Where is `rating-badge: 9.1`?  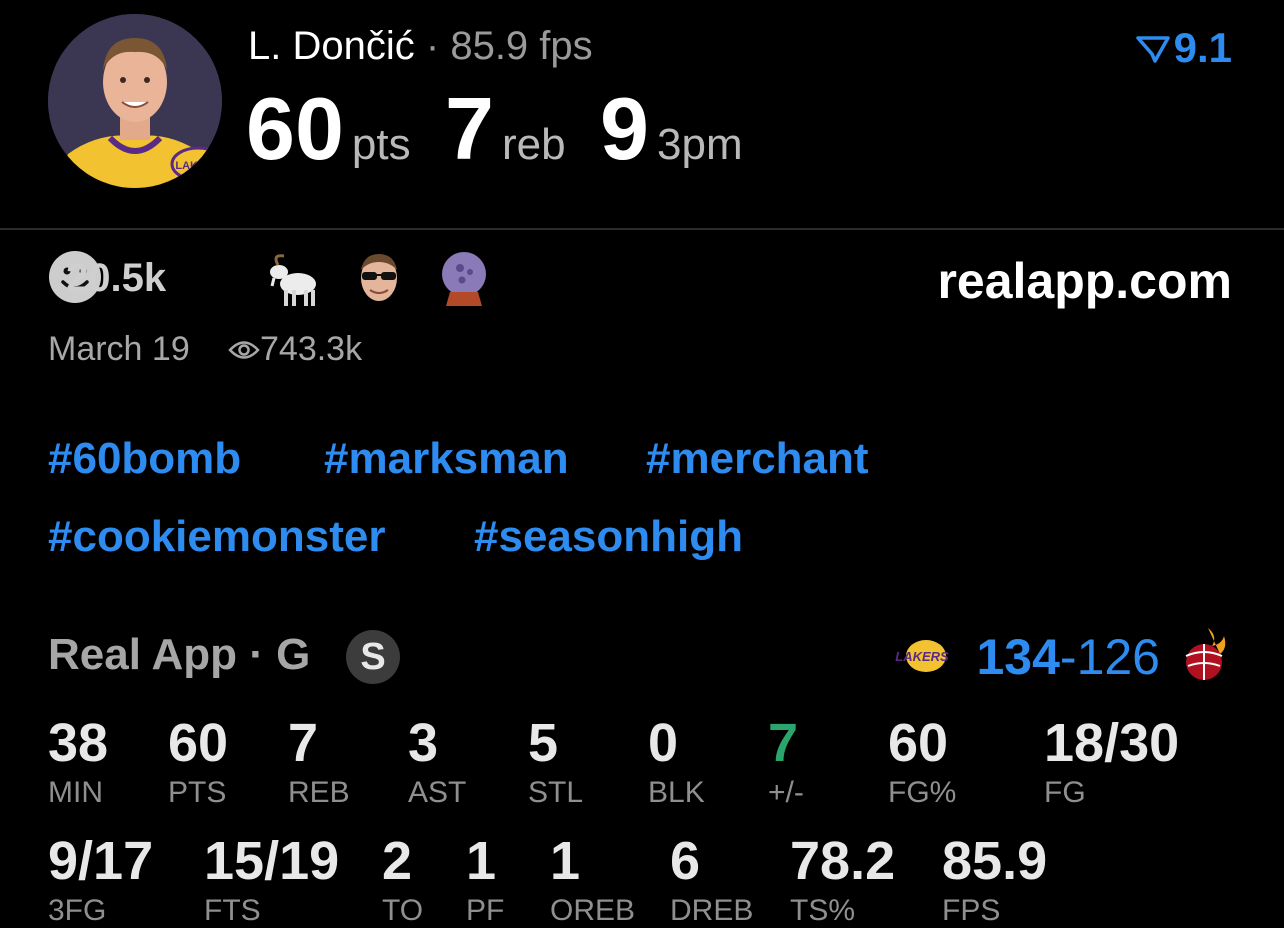 rating-badge: 9.1 is located at coordinates (1183, 48).